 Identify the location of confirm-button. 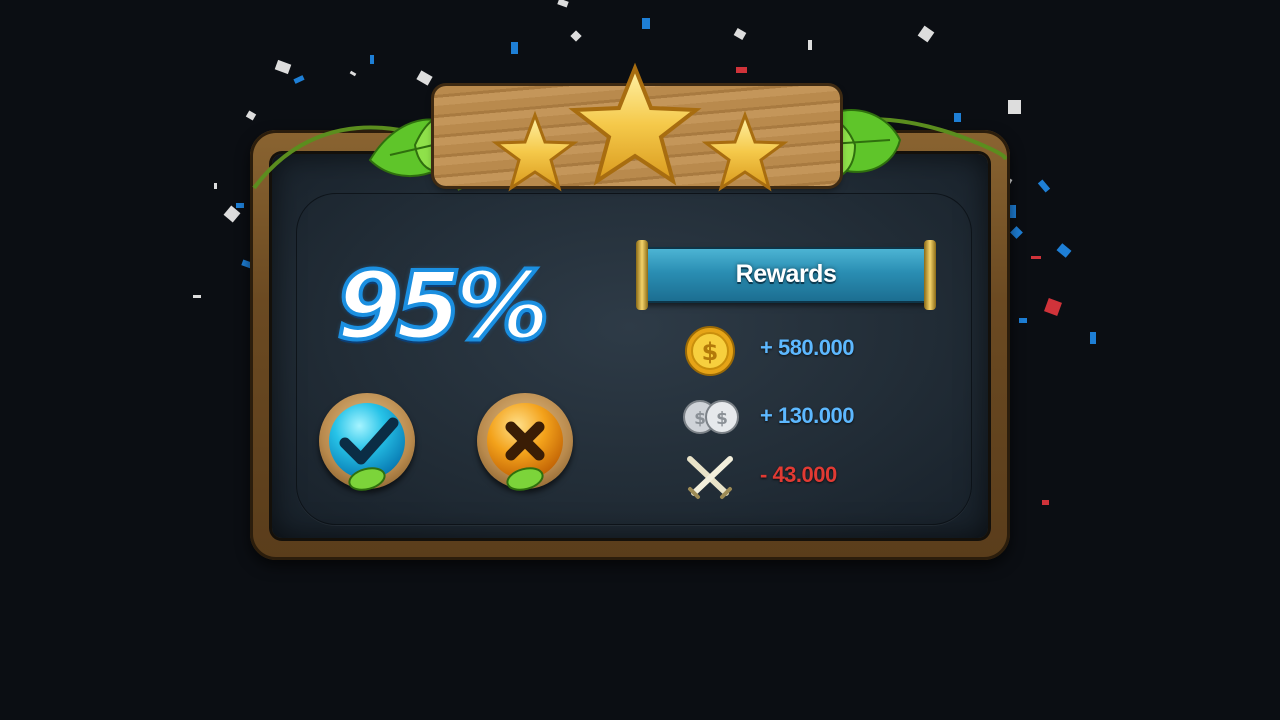
(367, 442).